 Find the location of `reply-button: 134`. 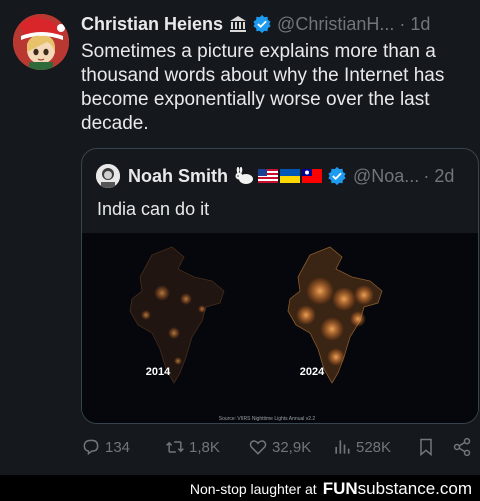

reply-button: 134 is located at coordinates (105, 447).